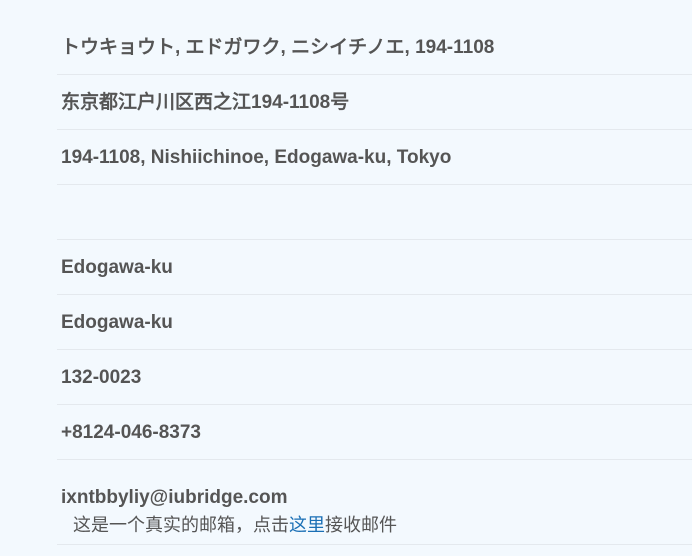  I want to click on email-note-prefix: 这是一个真实的邮箱，点击, so click(181, 525).